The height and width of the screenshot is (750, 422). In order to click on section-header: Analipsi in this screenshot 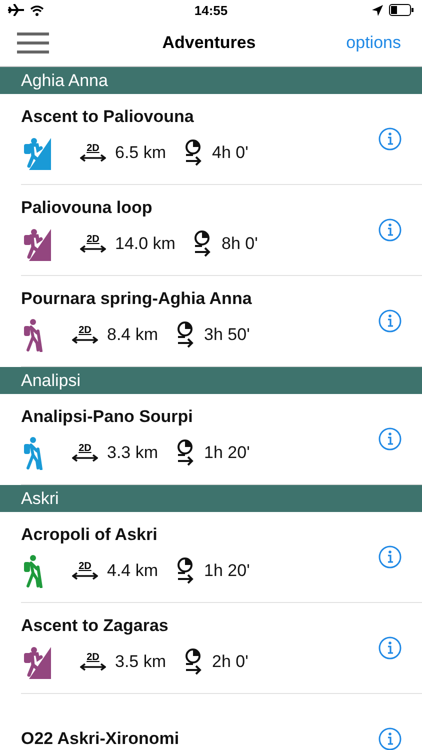, I will do `click(211, 380)`.